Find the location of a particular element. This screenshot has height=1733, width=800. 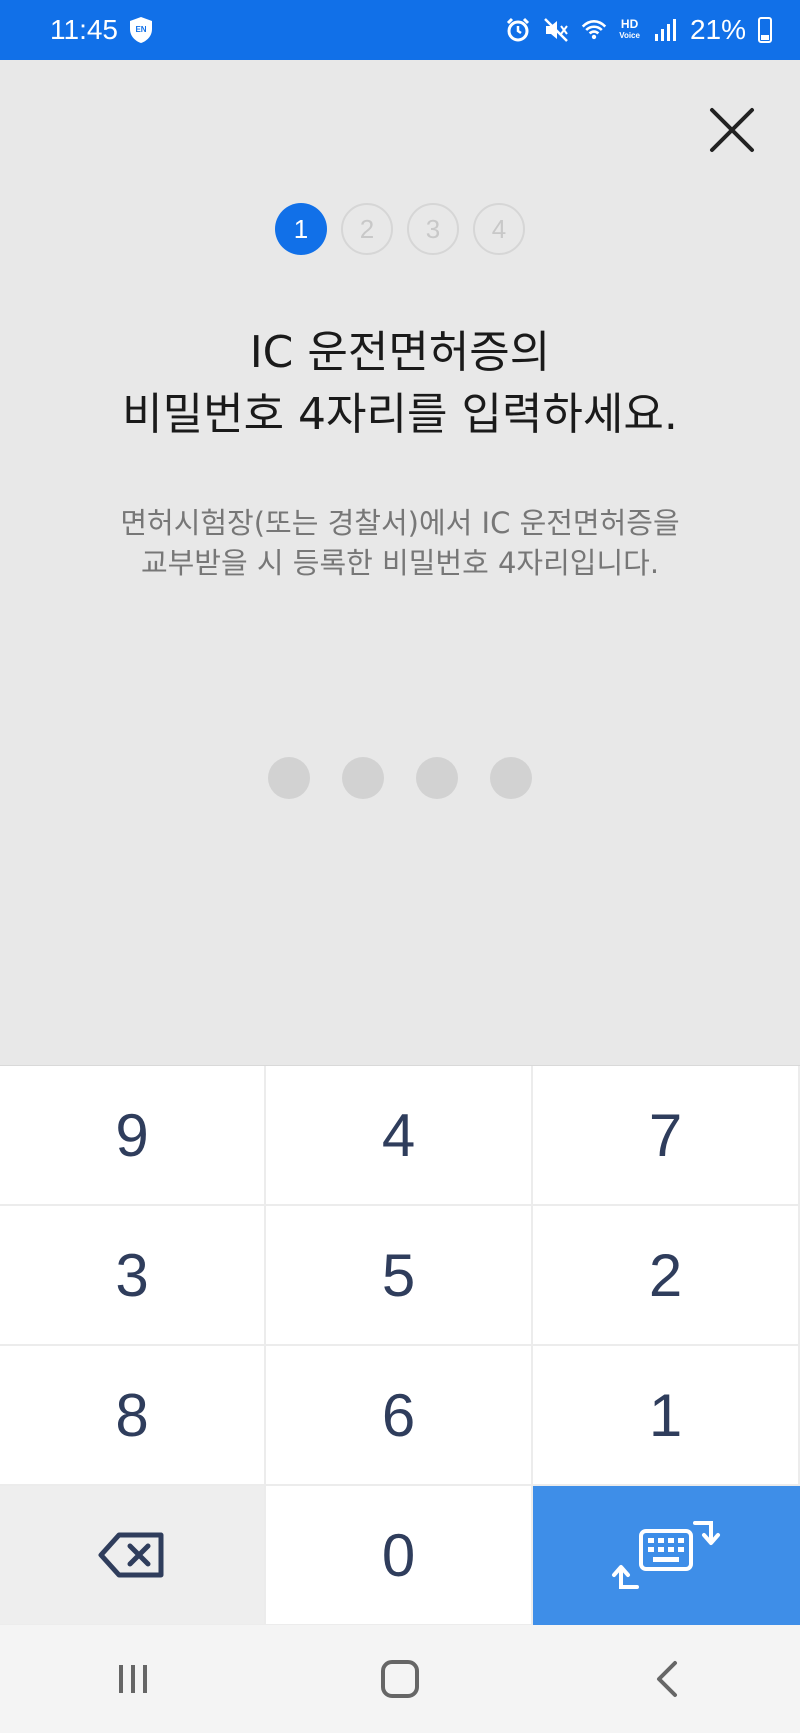

battery-percent: 21% is located at coordinates (717, 29).